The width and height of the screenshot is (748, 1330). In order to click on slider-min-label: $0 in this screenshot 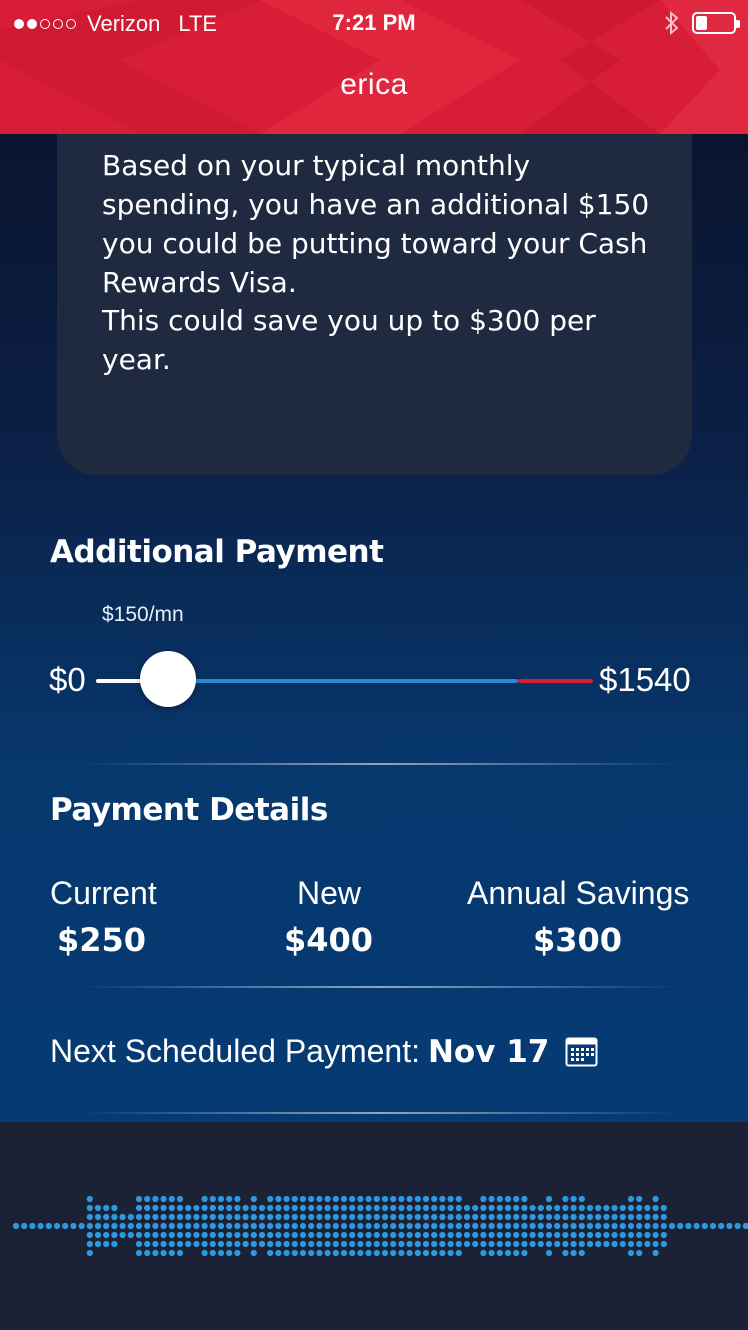, I will do `click(67, 679)`.